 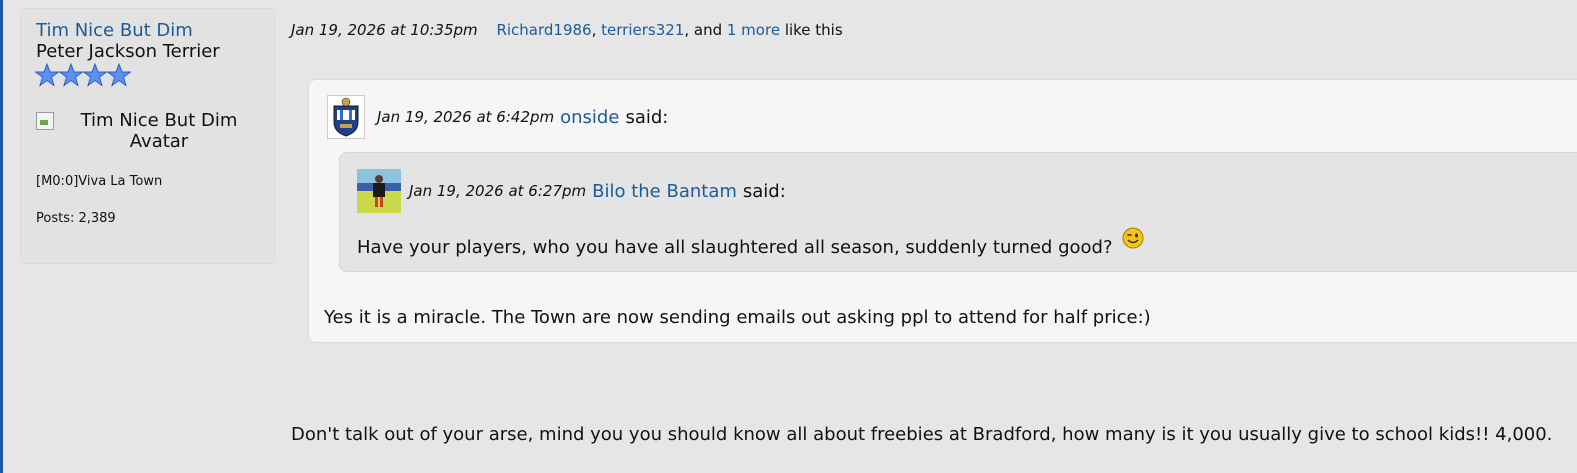 What do you see at coordinates (498, 191) in the screenshot?
I see `nested-quote-date: Jan 19, 2026 at 6:27pm` at bounding box center [498, 191].